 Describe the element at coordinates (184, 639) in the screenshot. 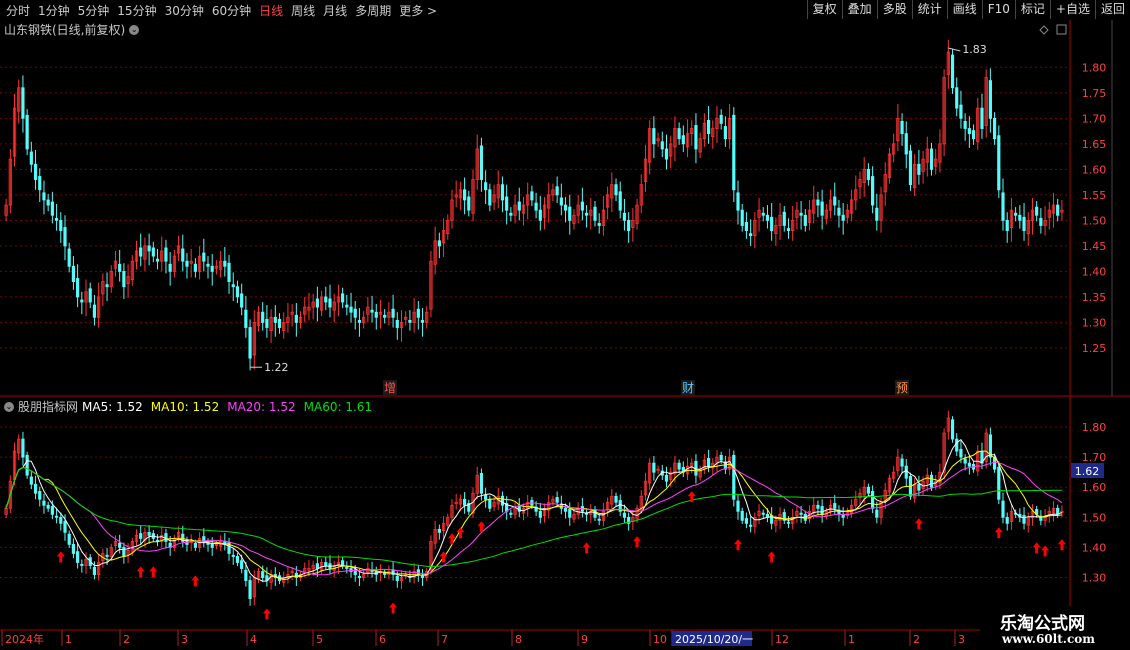

I see `x-axis-label: 3` at that location.